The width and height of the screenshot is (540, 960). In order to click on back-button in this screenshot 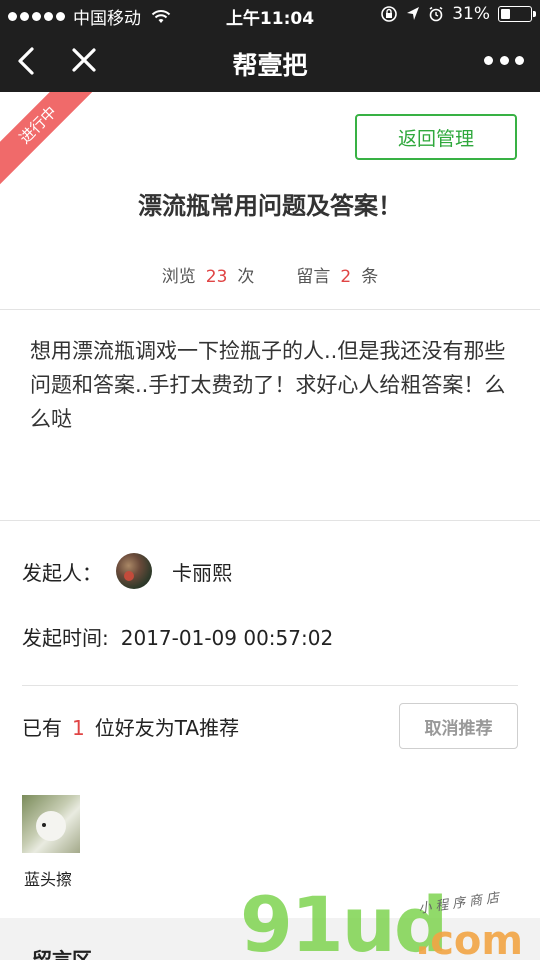, I will do `click(26, 61)`.